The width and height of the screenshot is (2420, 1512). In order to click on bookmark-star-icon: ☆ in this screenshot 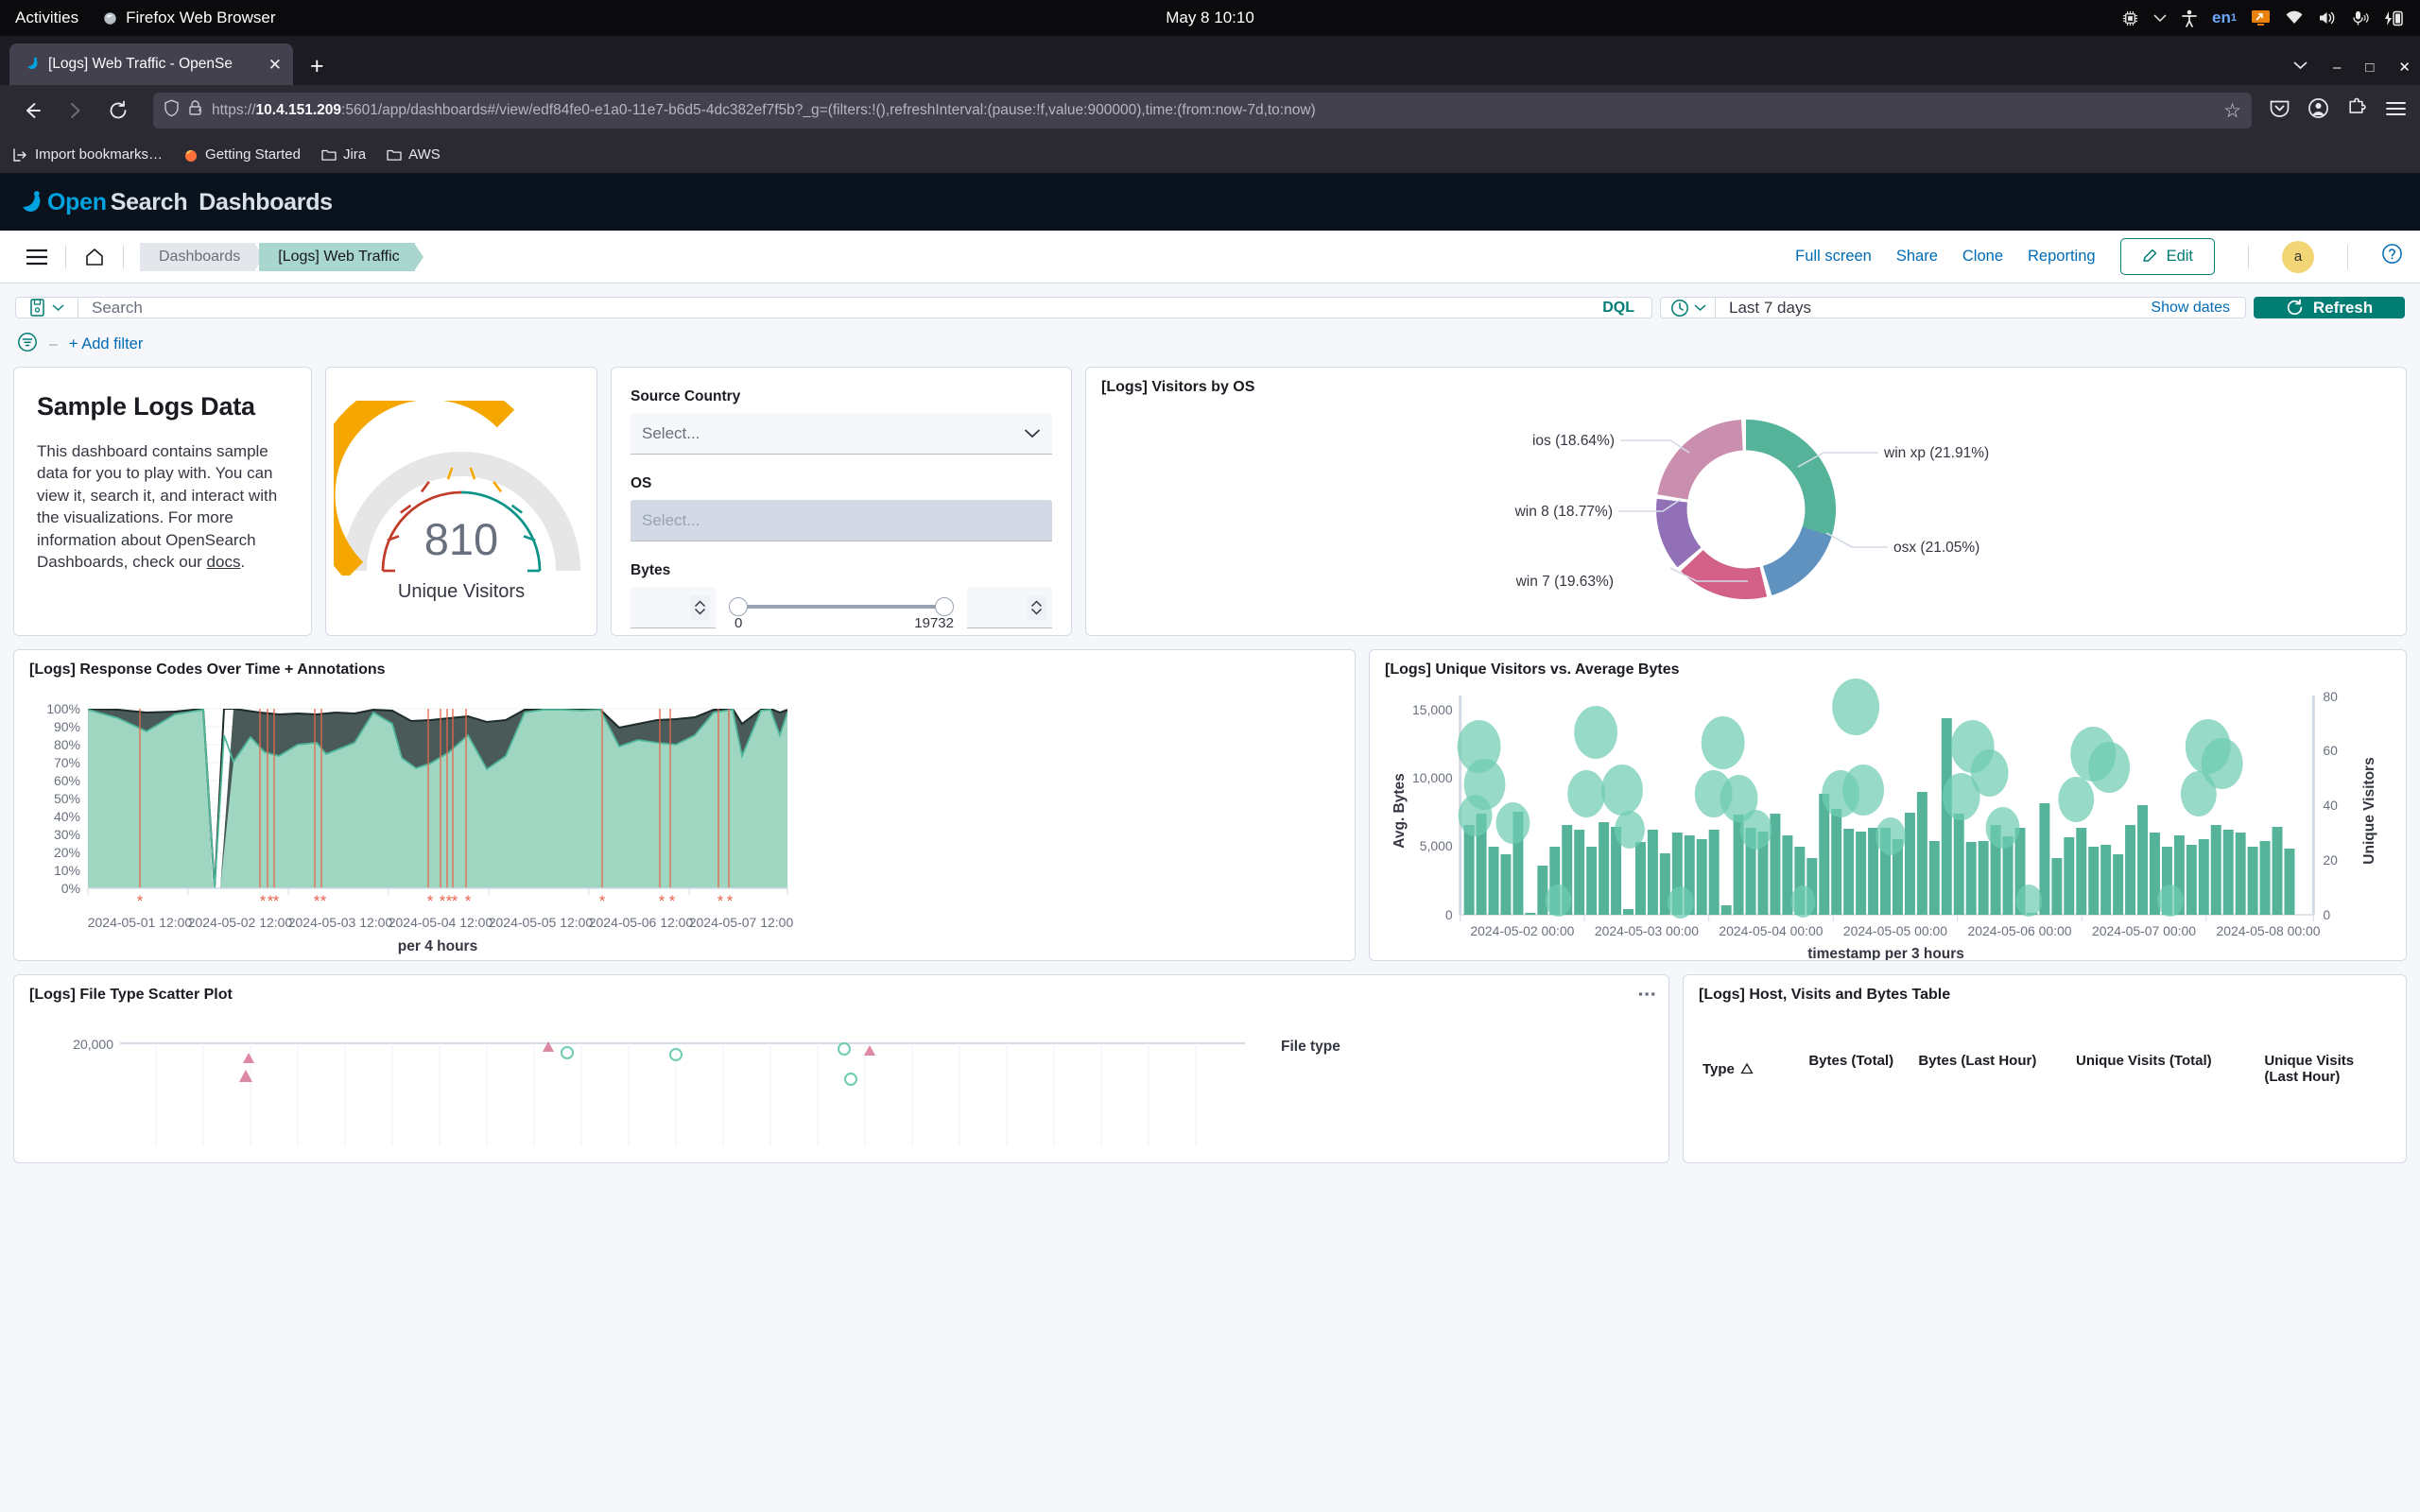, I will do `click(2232, 111)`.